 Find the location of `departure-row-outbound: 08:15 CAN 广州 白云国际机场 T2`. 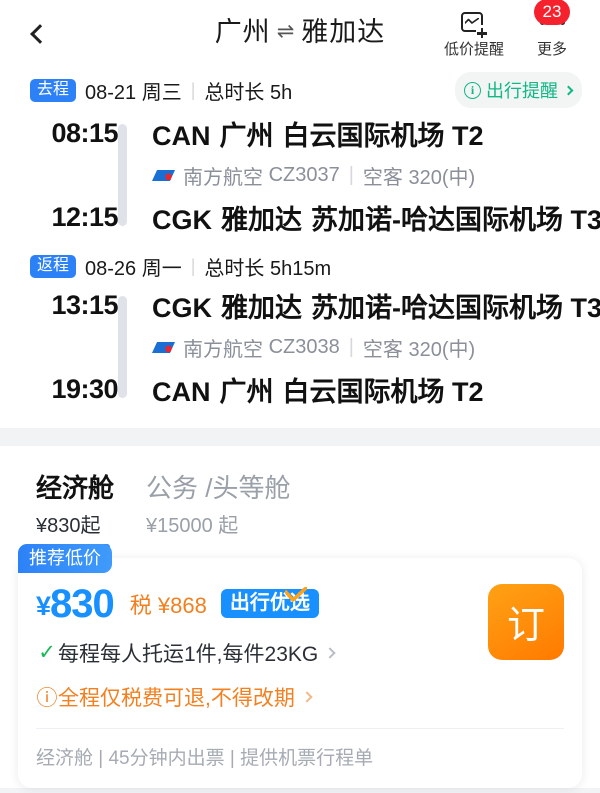

departure-row-outbound: 08:15 CAN 广州 白云国际机场 T2 is located at coordinates (315, 133).